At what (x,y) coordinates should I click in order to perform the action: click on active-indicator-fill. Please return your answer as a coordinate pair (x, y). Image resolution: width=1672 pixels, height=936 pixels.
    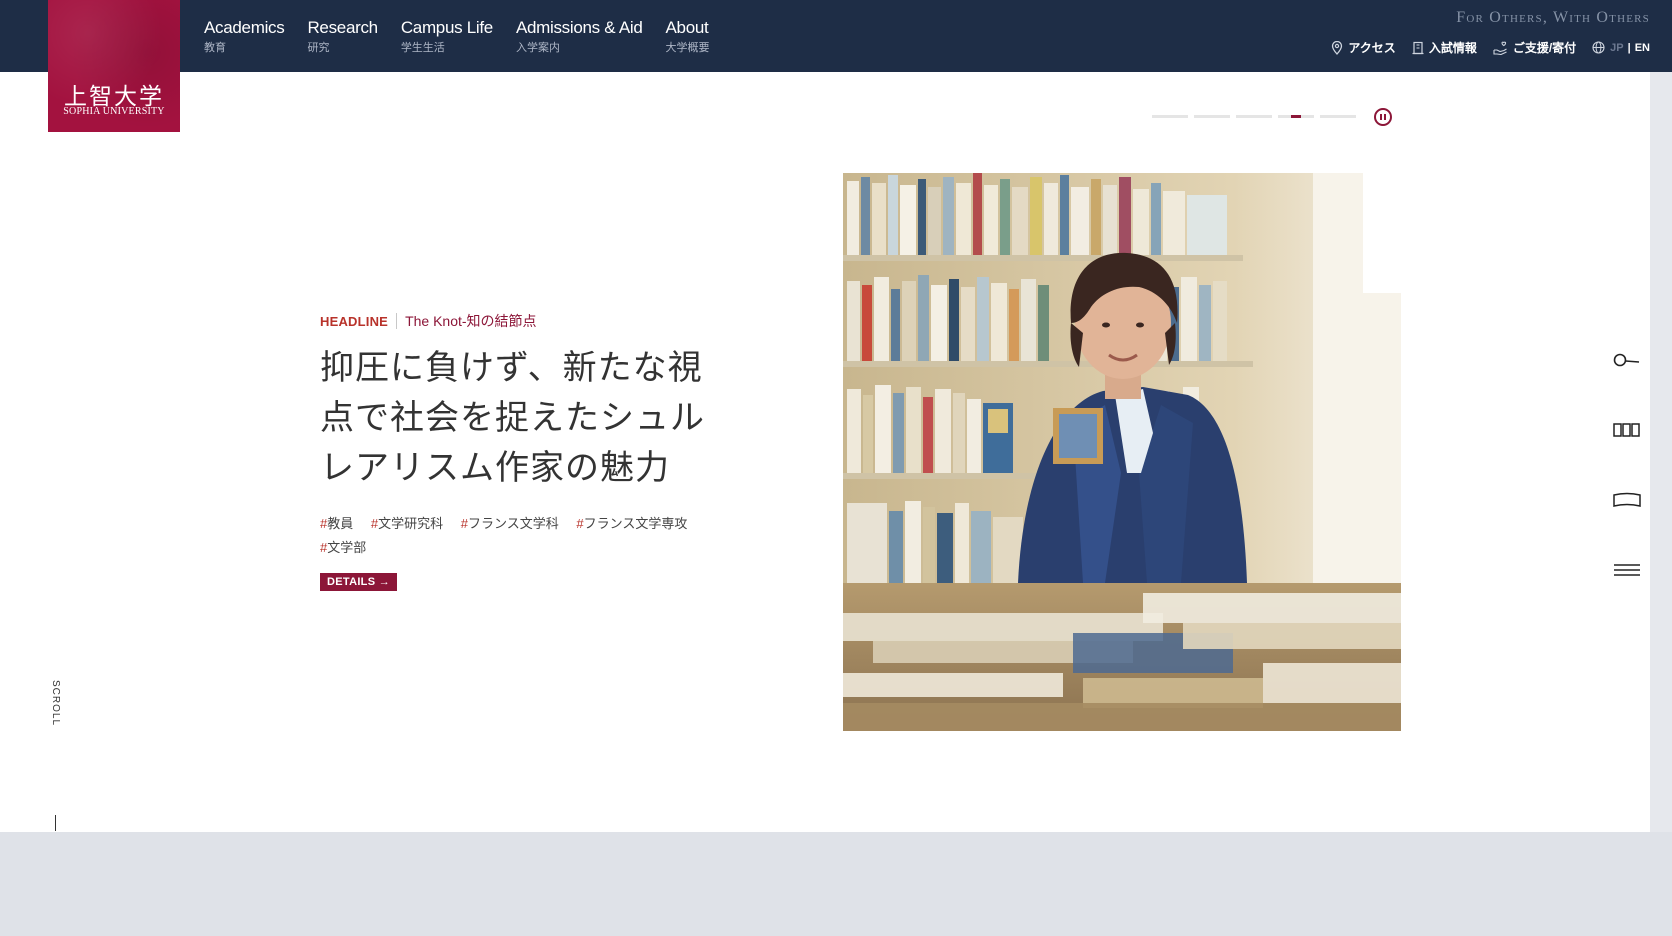
    Looking at the image, I should click on (1296, 116).